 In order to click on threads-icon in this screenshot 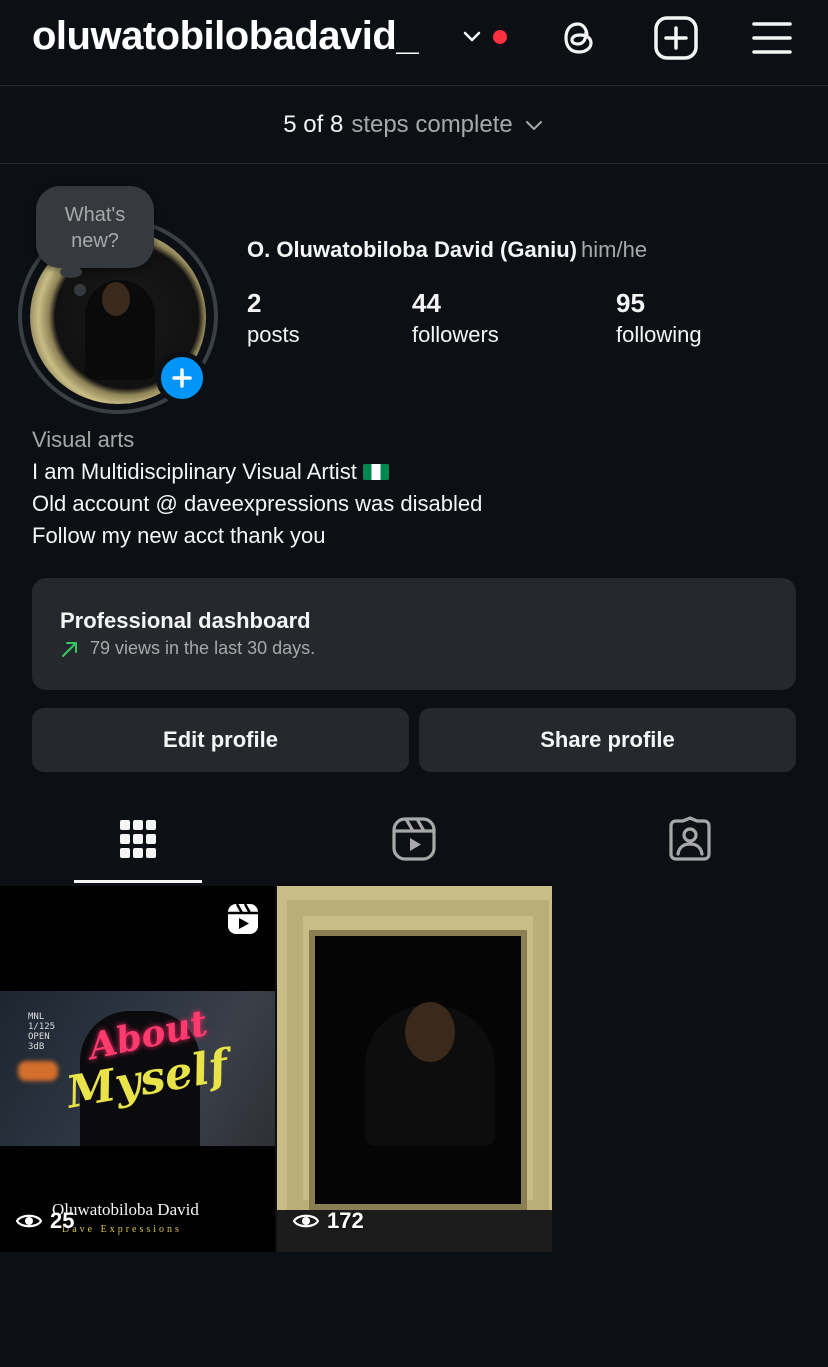, I will do `click(578, 38)`.